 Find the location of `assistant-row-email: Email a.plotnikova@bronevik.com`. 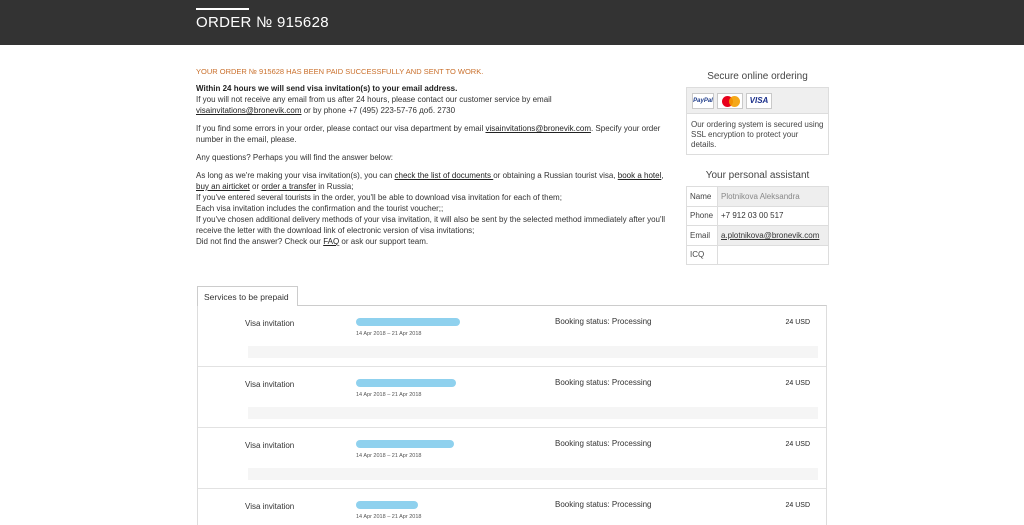

assistant-row-email: Email a.plotnikova@bronevik.com is located at coordinates (757, 235).